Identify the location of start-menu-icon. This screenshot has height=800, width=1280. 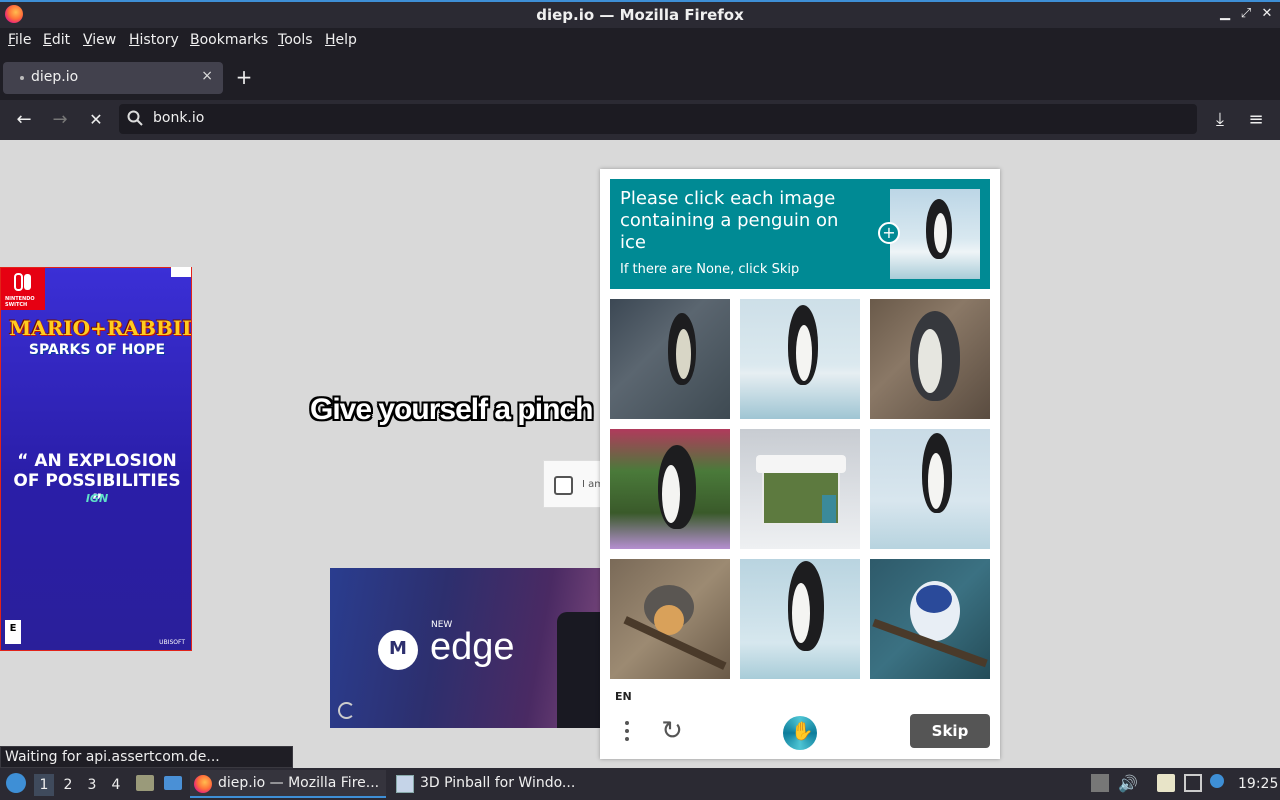
(16, 783).